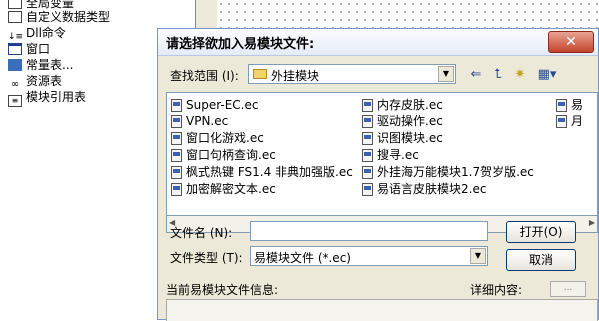  I want to click on list-item: Super-EC.ec, so click(214, 105).